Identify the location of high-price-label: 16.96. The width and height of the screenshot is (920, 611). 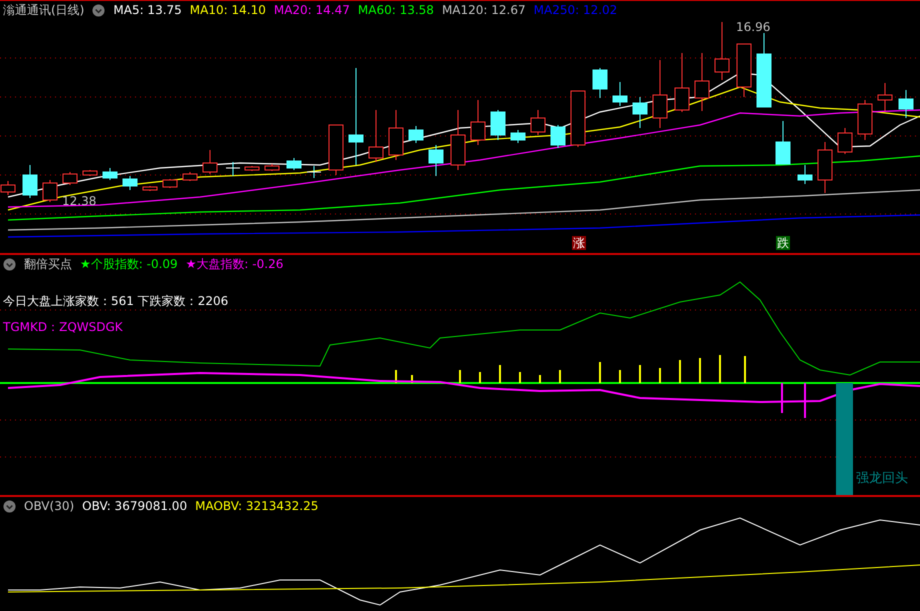
(753, 27).